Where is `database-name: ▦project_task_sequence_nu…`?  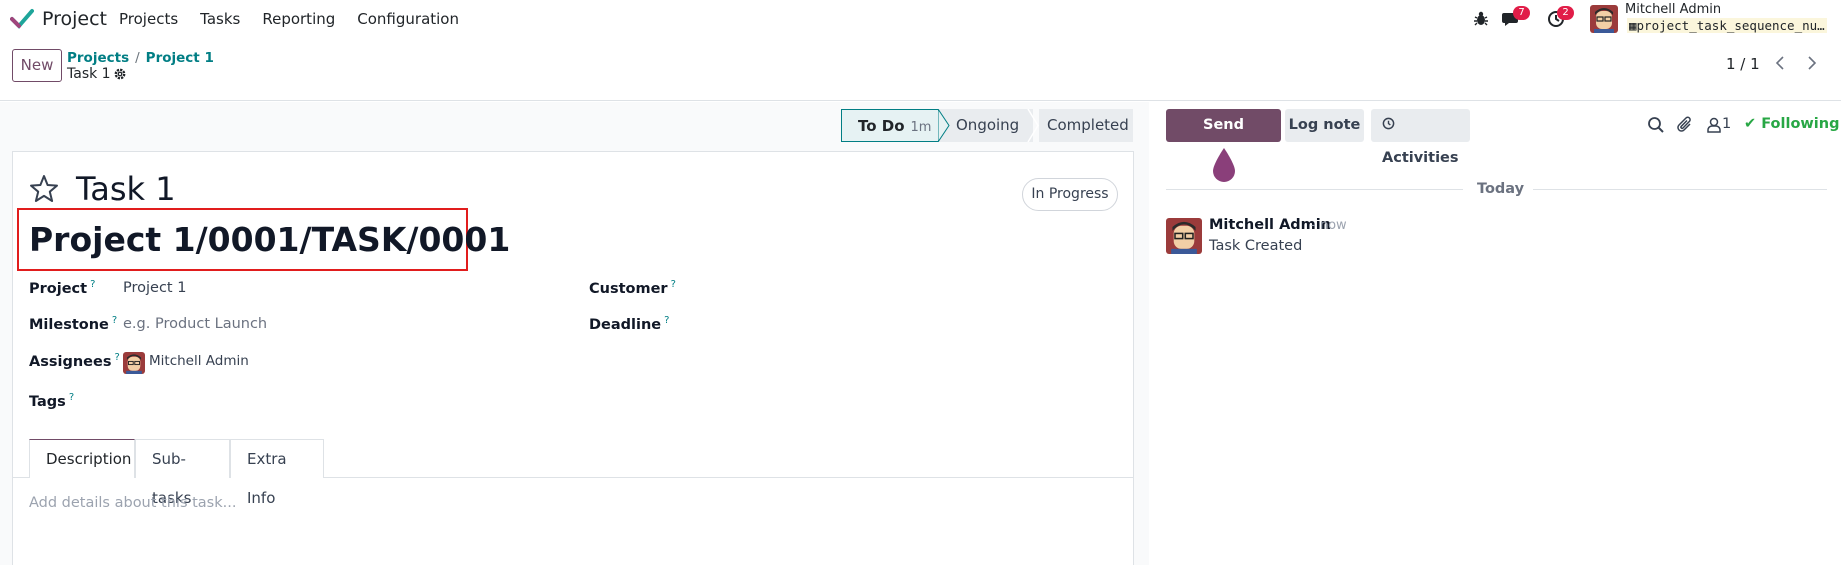 database-name: ▦project_task_sequence_nu… is located at coordinates (1727, 25).